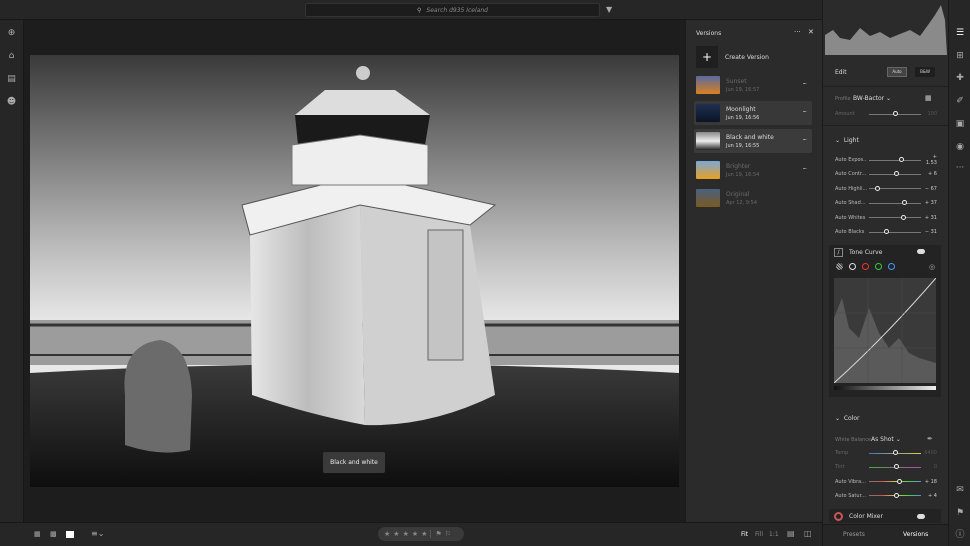 Image resolution: width=970 pixels, height=546 pixels. I want to click on compare-icon: ▤, so click(791, 533).